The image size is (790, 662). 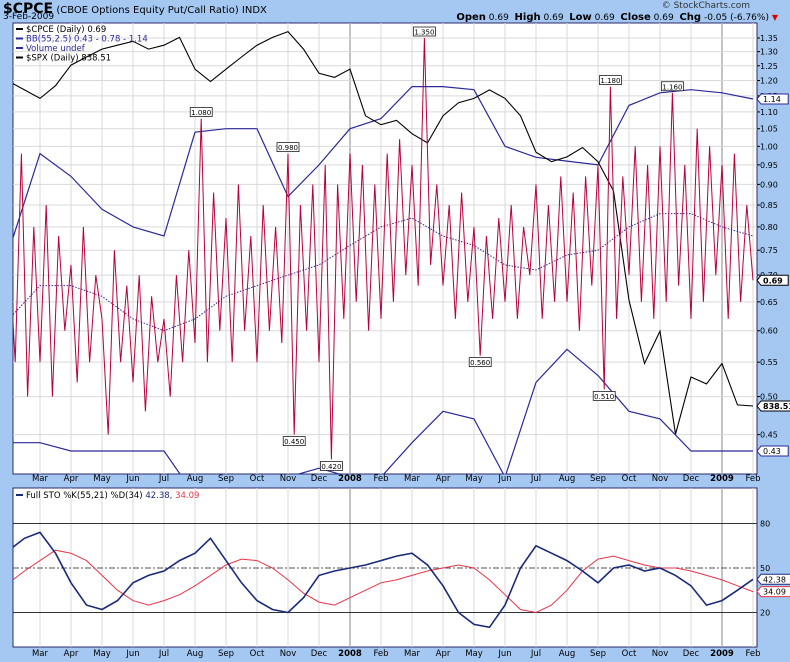 I want to click on legend-entry: $CPCE (Daily) 0.69, so click(x=66, y=30).